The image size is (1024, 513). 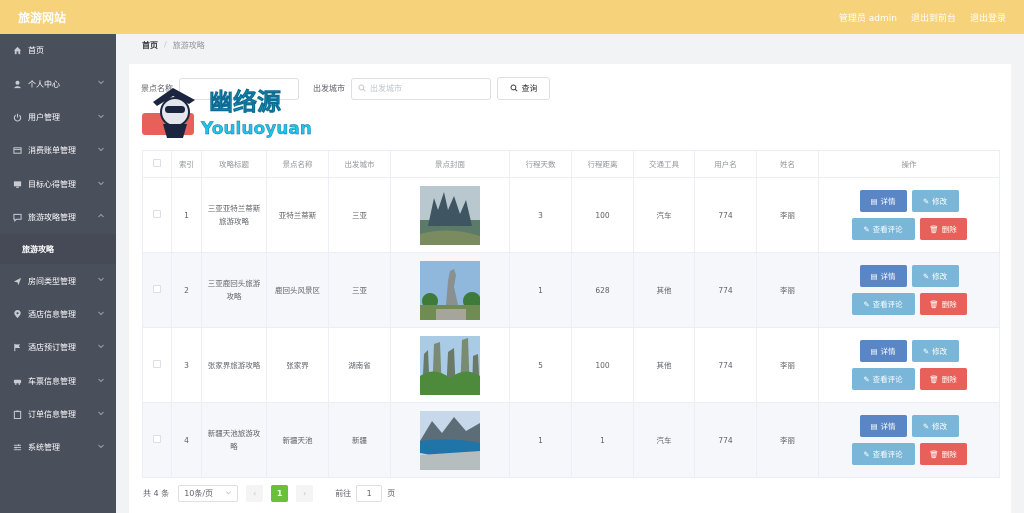 What do you see at coordinates (52, 314) in the screenshot?
I see `sidebar-item-label: 酒店信息管理` at bounding box center [52, 314].